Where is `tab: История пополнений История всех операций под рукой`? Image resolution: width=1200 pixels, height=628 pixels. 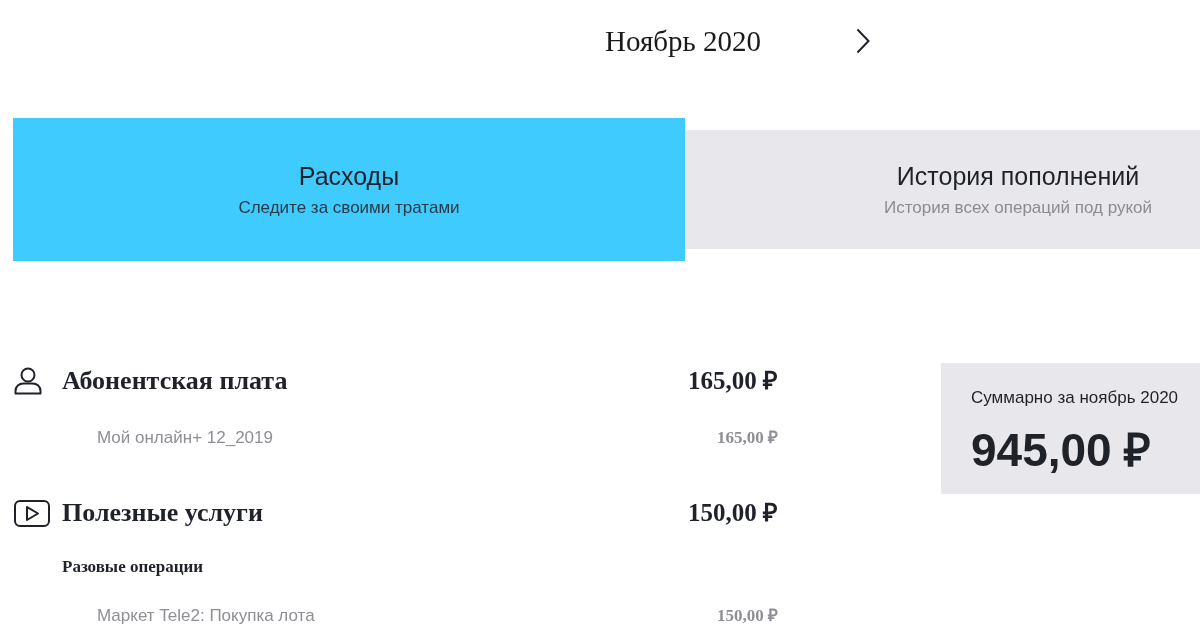
tab: История пополнений История всех операций под рукой is located at coordinates (942, 189).